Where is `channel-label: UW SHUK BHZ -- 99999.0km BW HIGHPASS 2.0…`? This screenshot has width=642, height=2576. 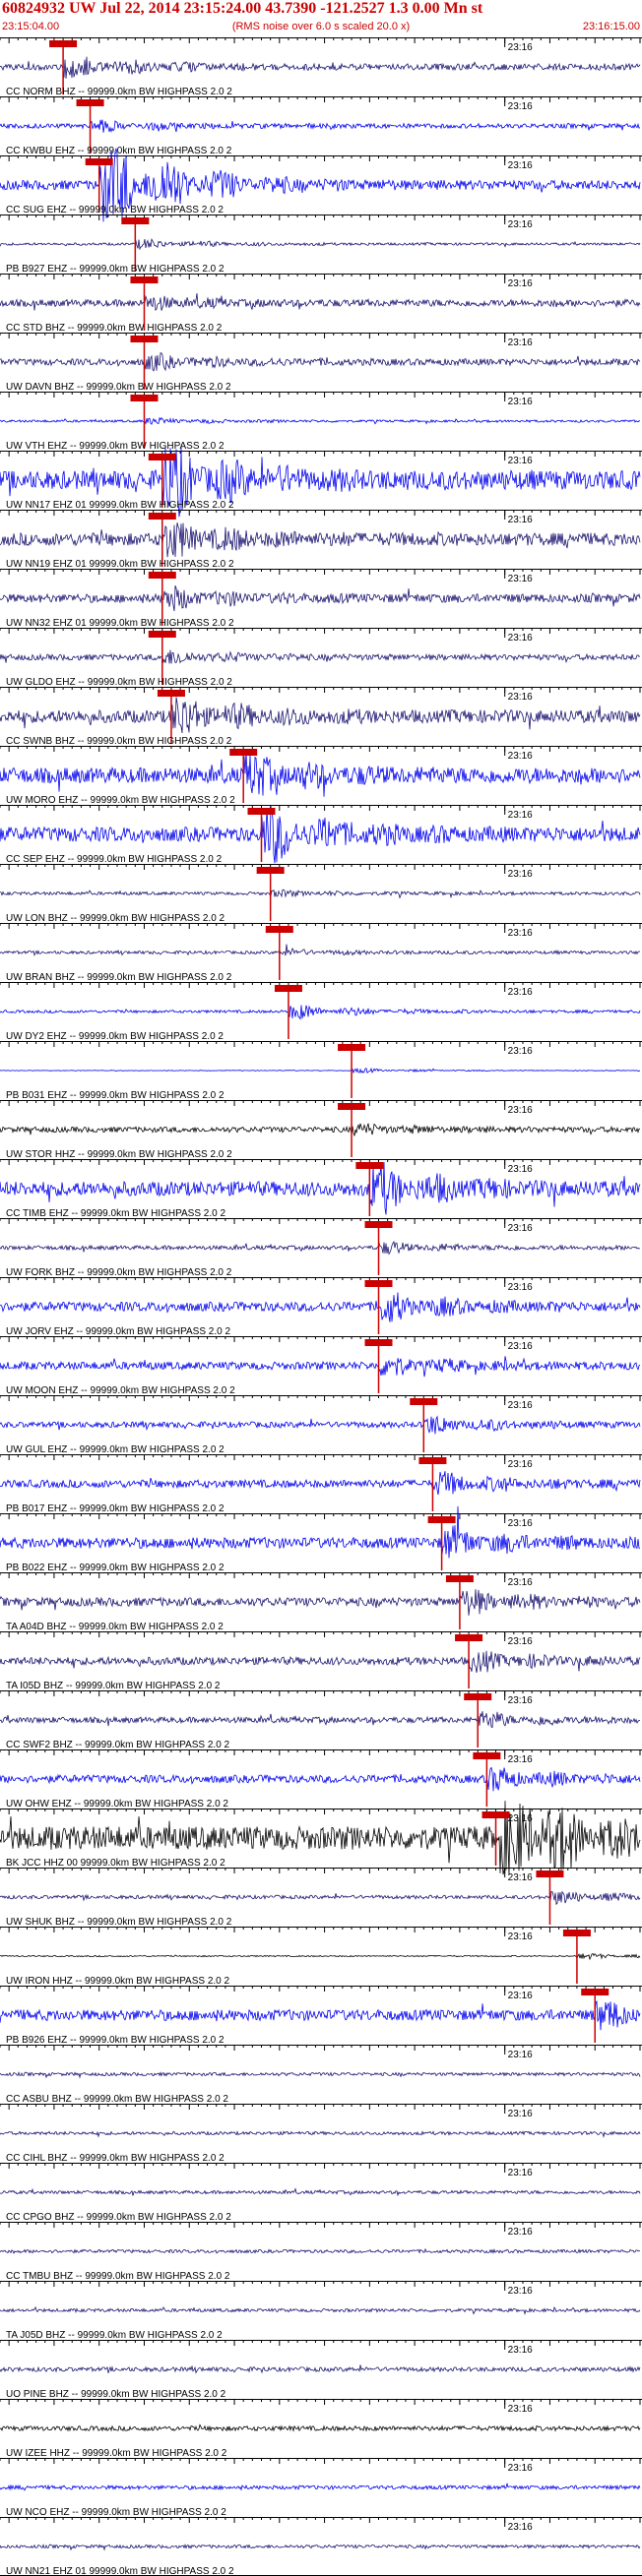
channel-label: UW SHUK BHZ -- 99999.0km BW HIGHPASS 2.0… is located at coordinates (119, 1922).